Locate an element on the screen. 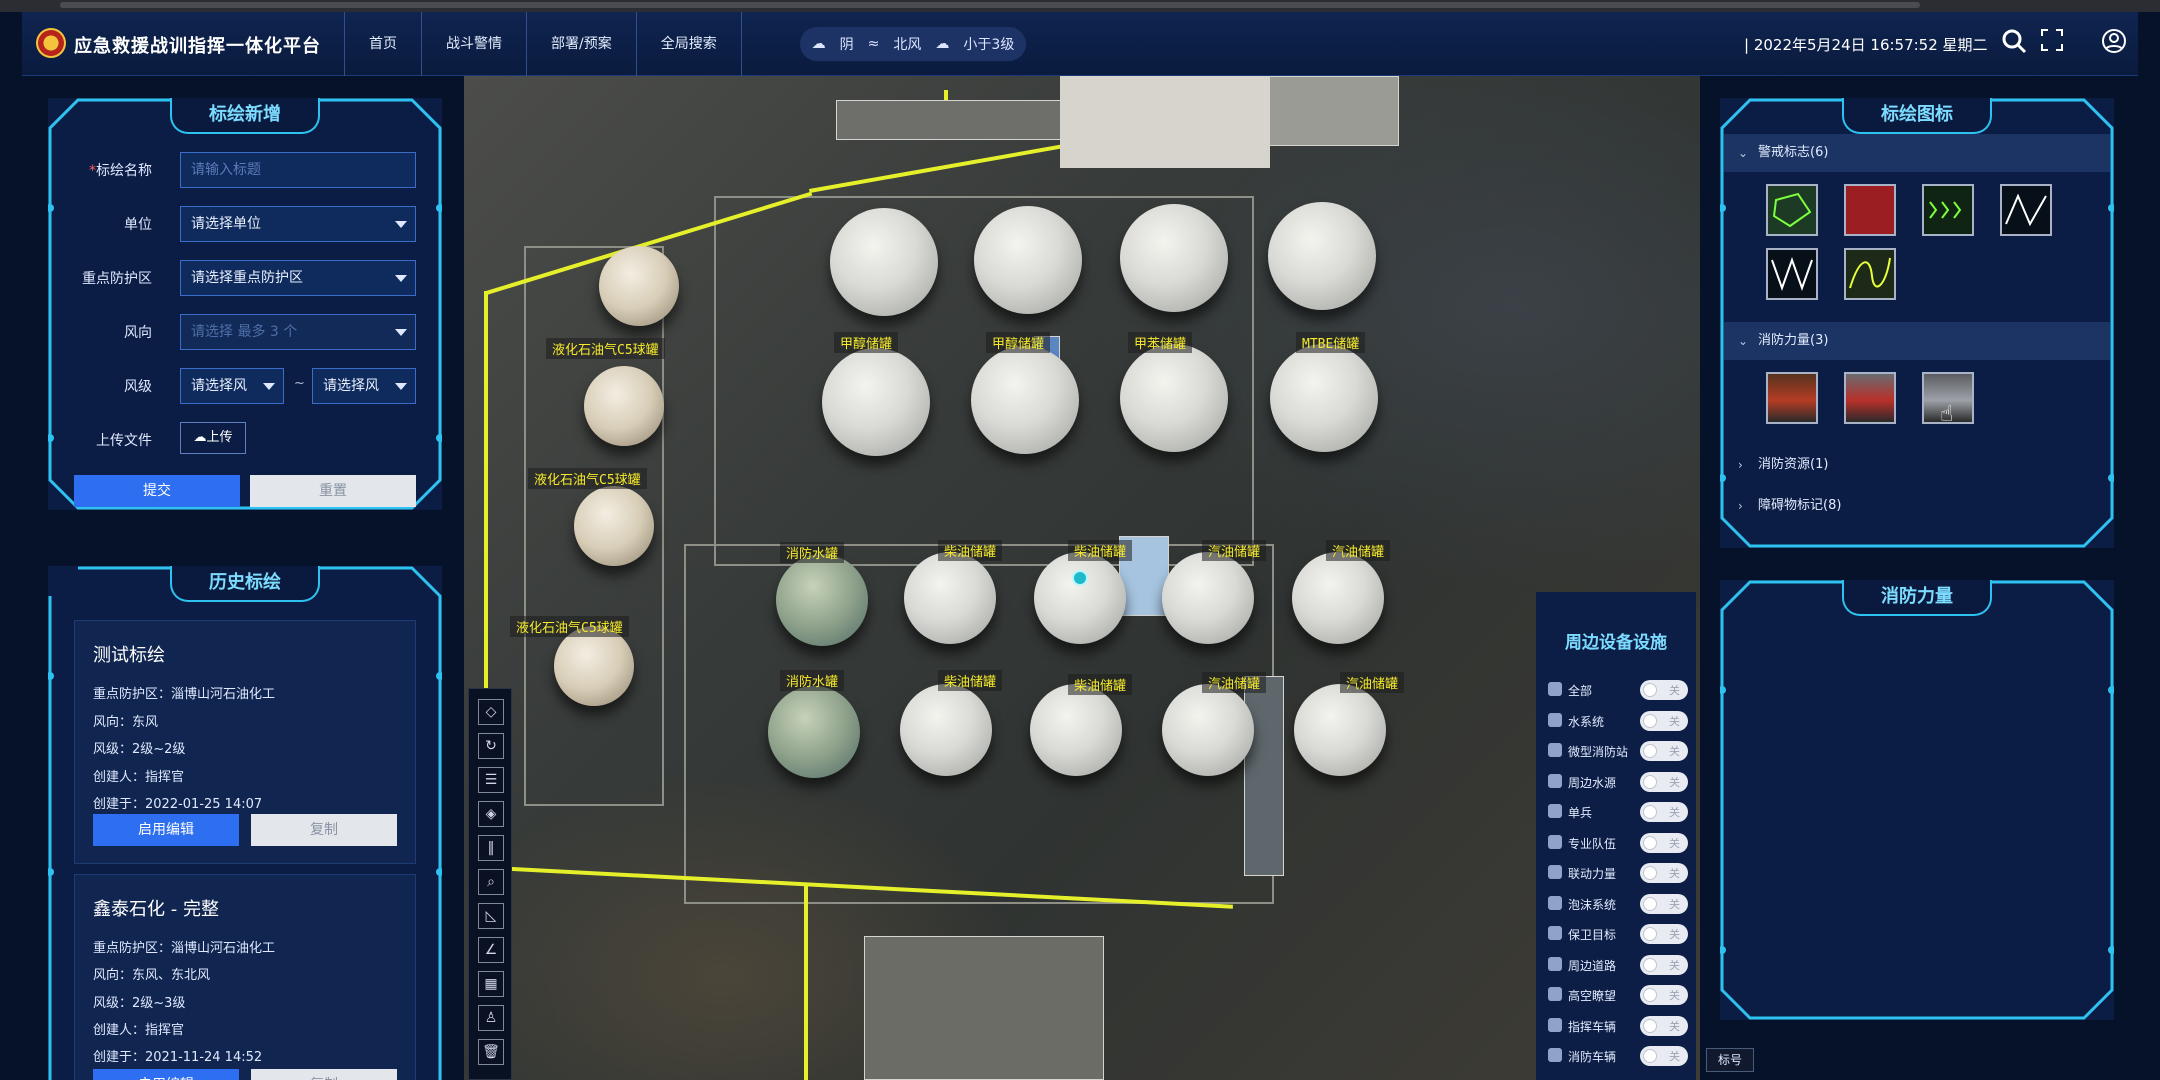 The image size is (2160, 1080). unit-select: 请选择单位 is located at coordinates (298, 224).